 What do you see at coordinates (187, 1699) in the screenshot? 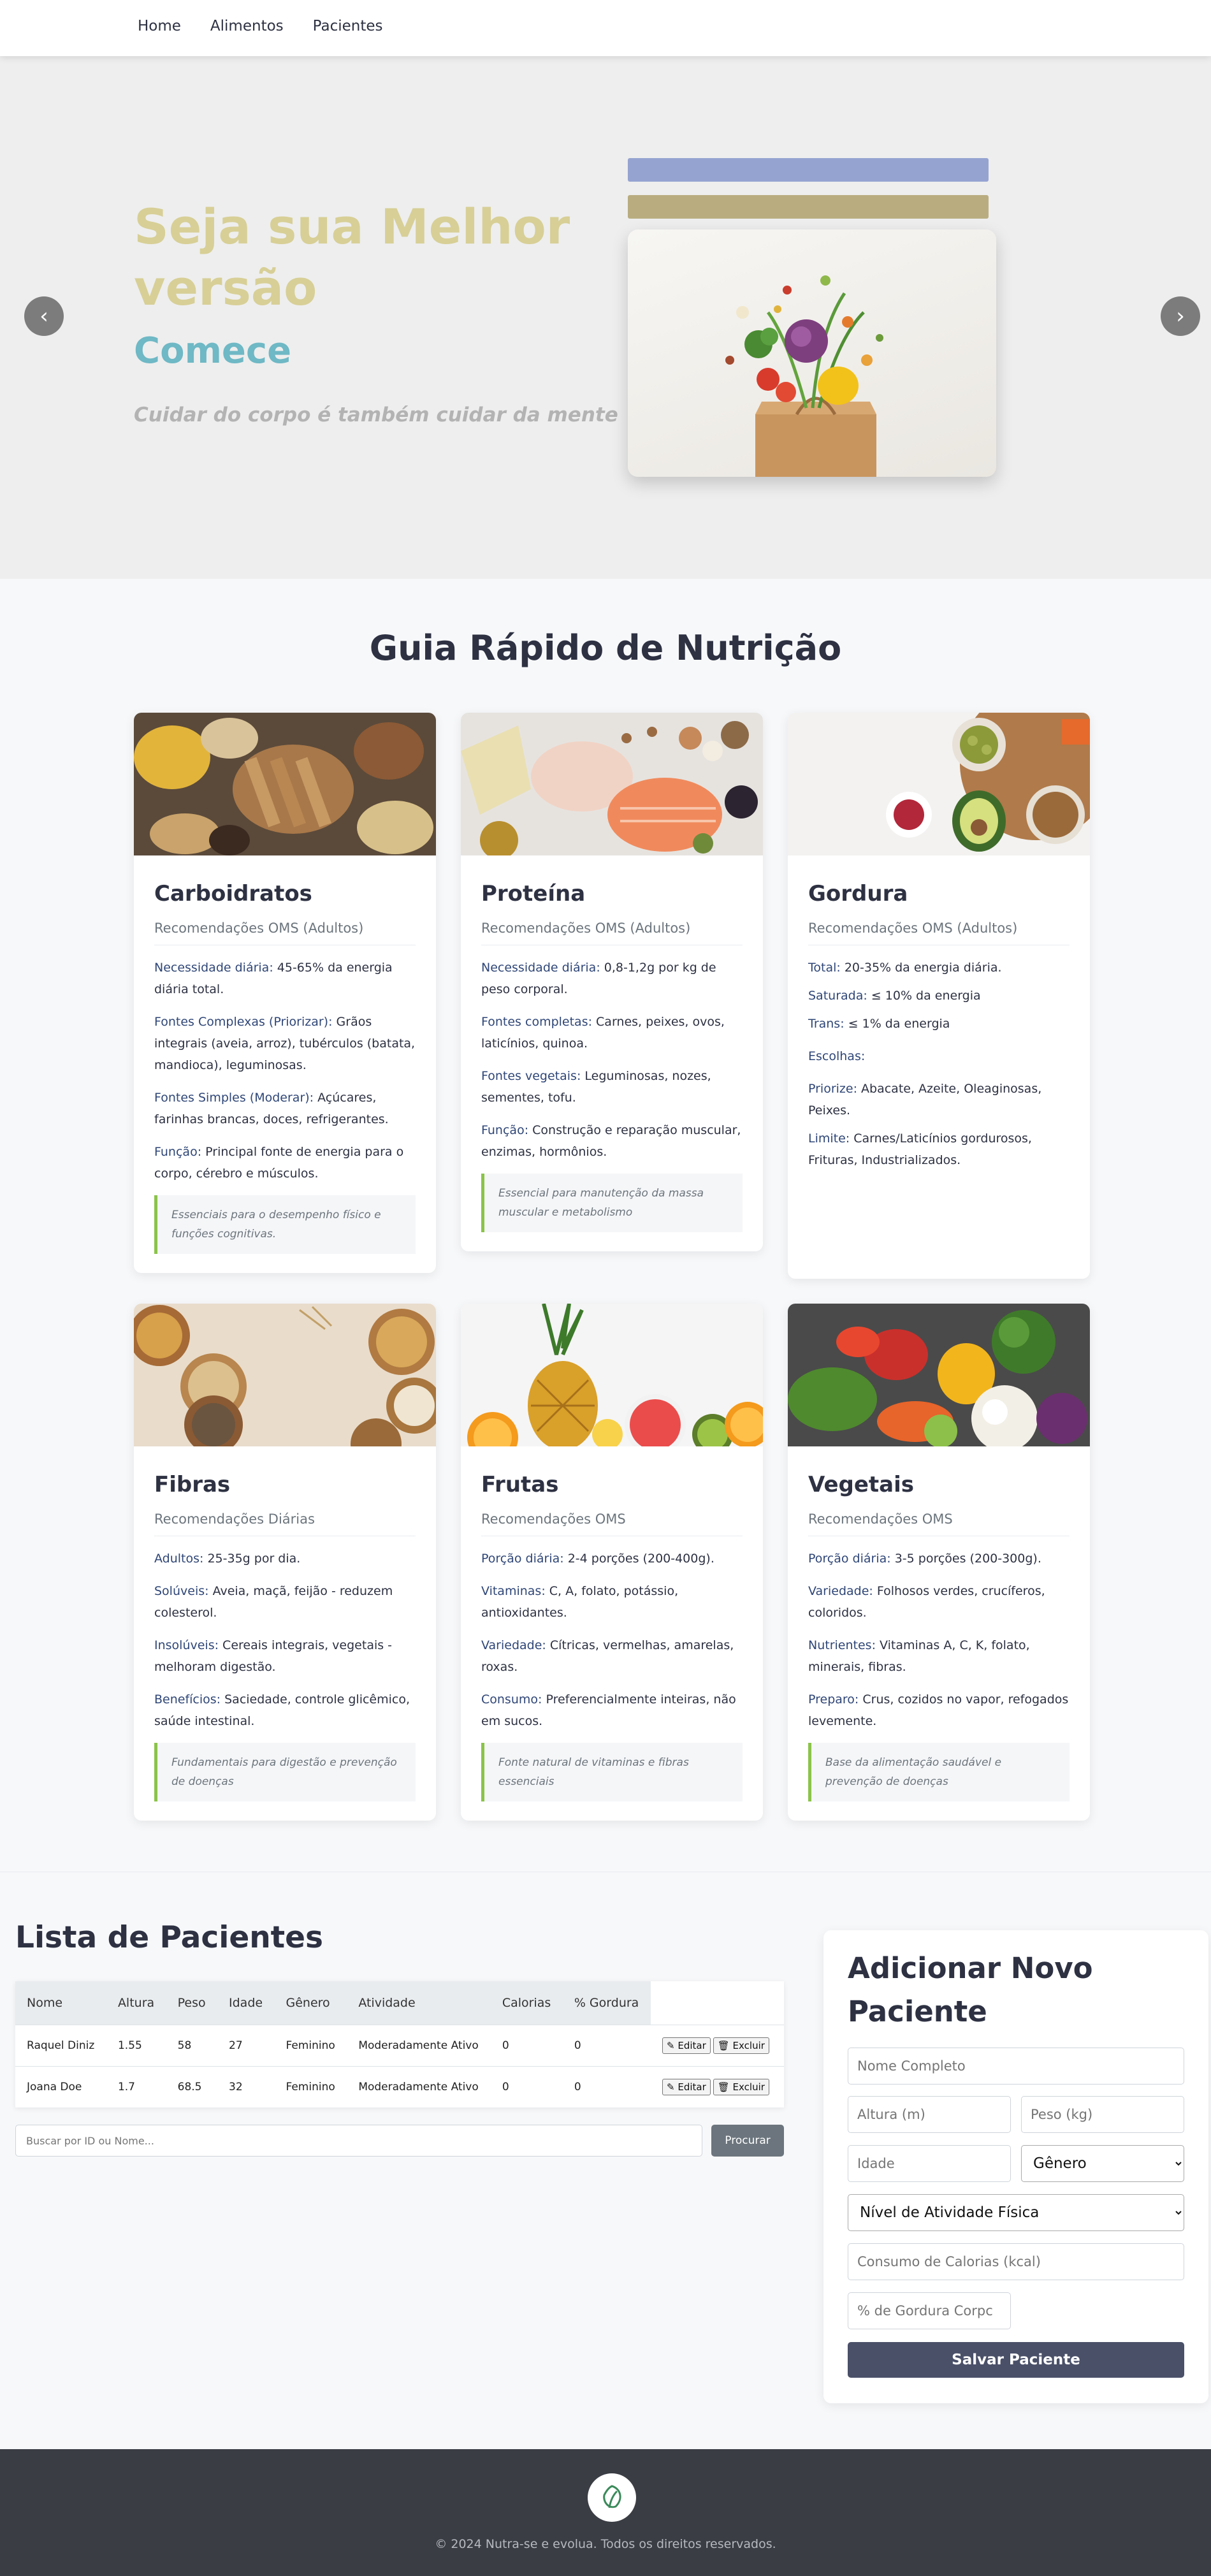
I see `card-line-label: Benefícios:` at bounding box center [187, 1699].